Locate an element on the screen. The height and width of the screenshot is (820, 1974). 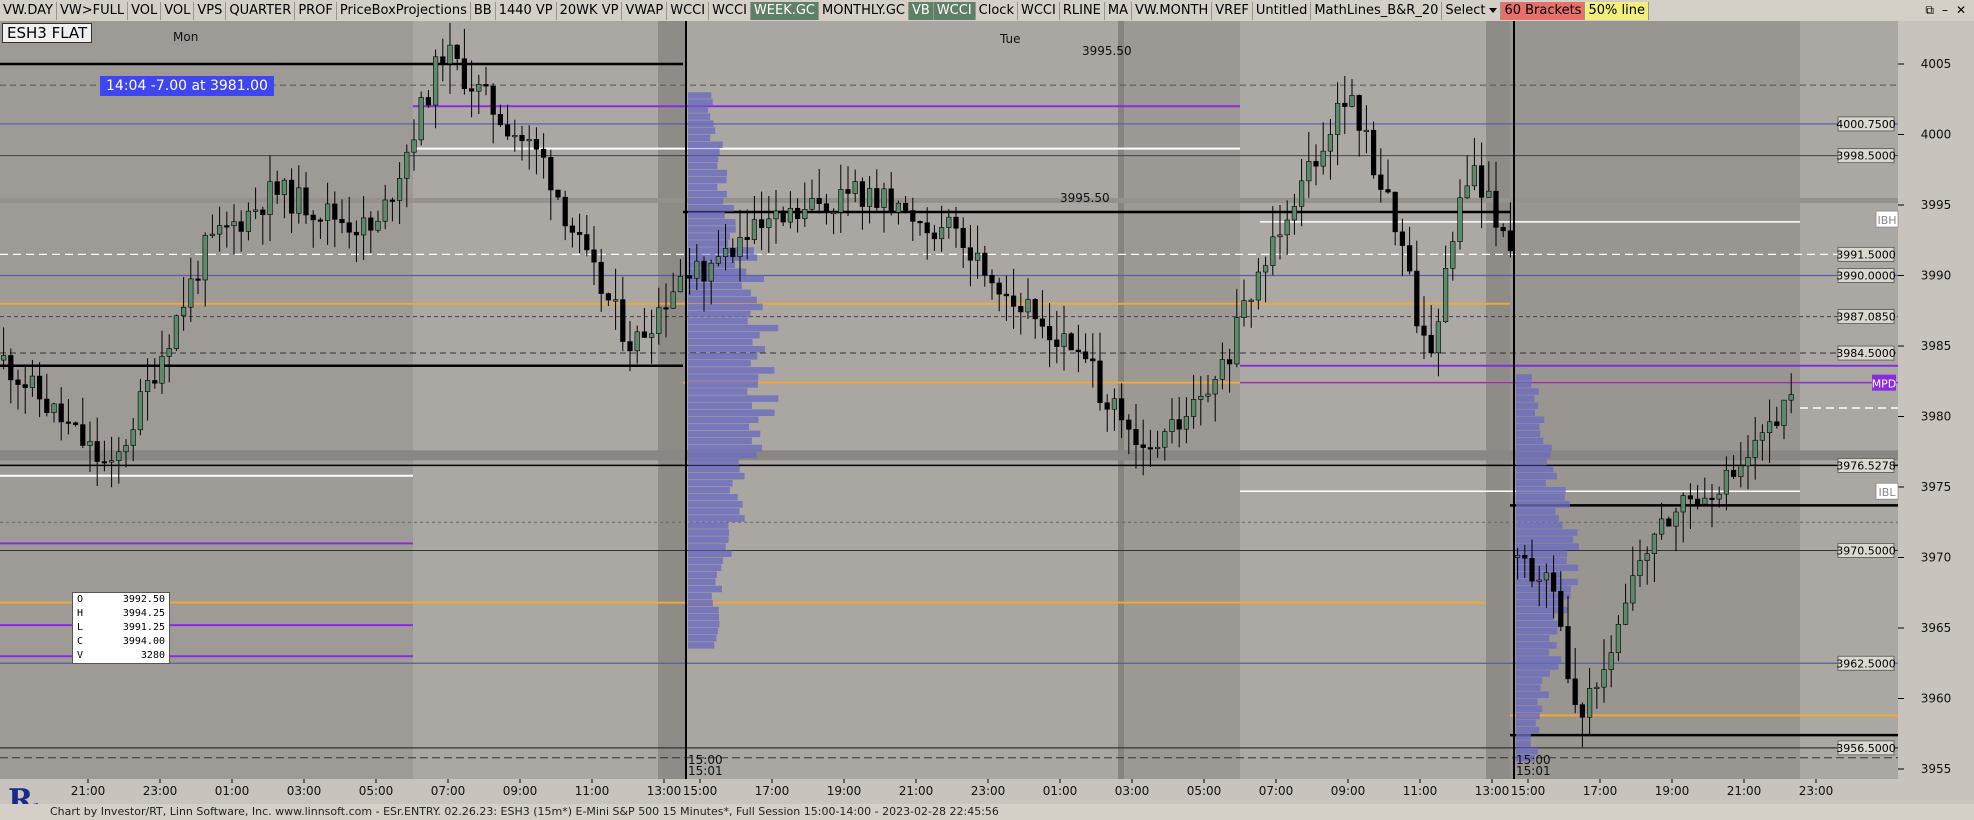
price-tick-label: 3995 is located at coordinates (1936, 205).